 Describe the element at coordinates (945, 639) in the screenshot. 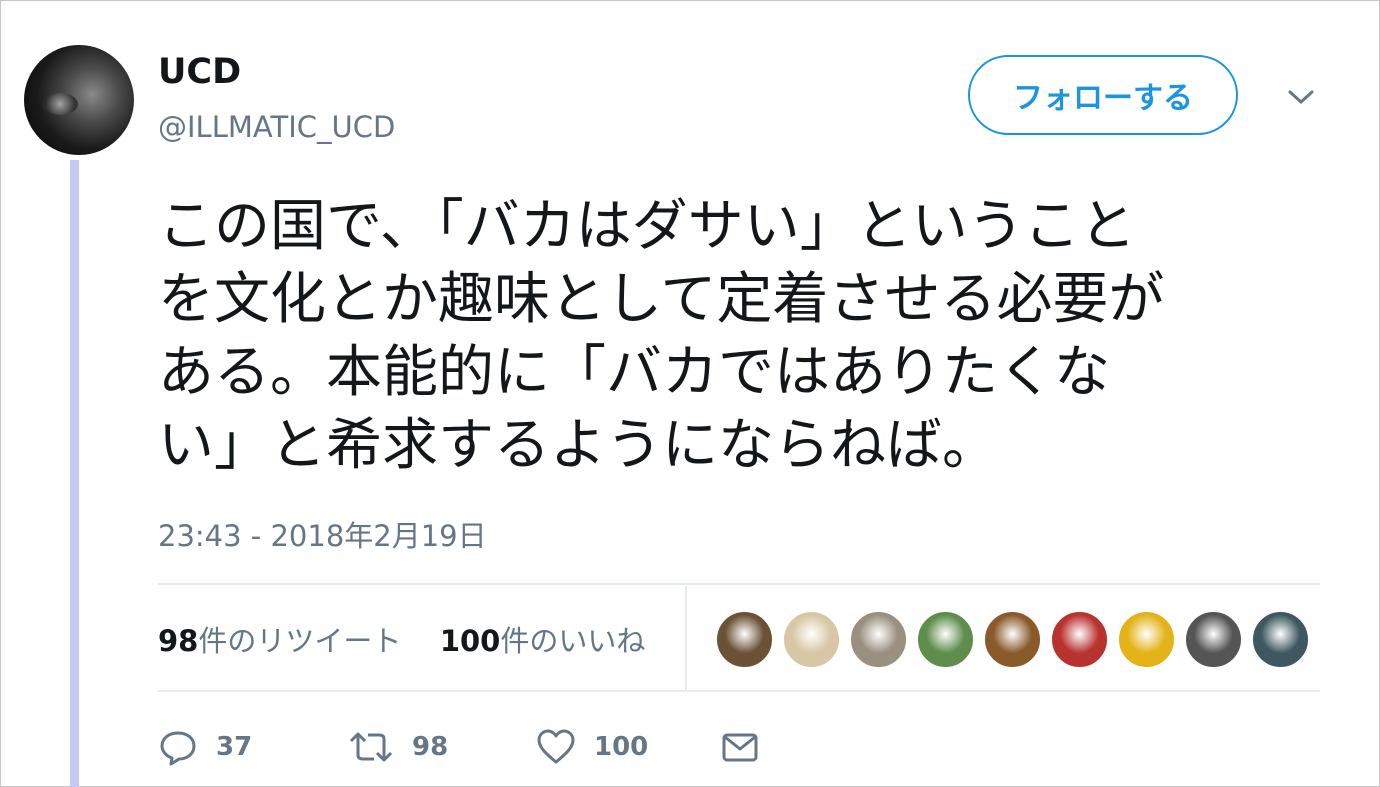

I see `liker-avatar-landscape` at that location.